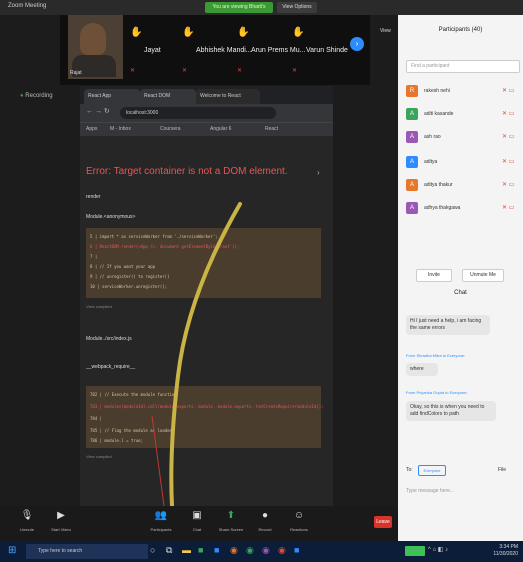 Image resolution: width=523 pixels, height=562 pixels. I want to click on participants-button: 👥 Participants, so click(161, 520).